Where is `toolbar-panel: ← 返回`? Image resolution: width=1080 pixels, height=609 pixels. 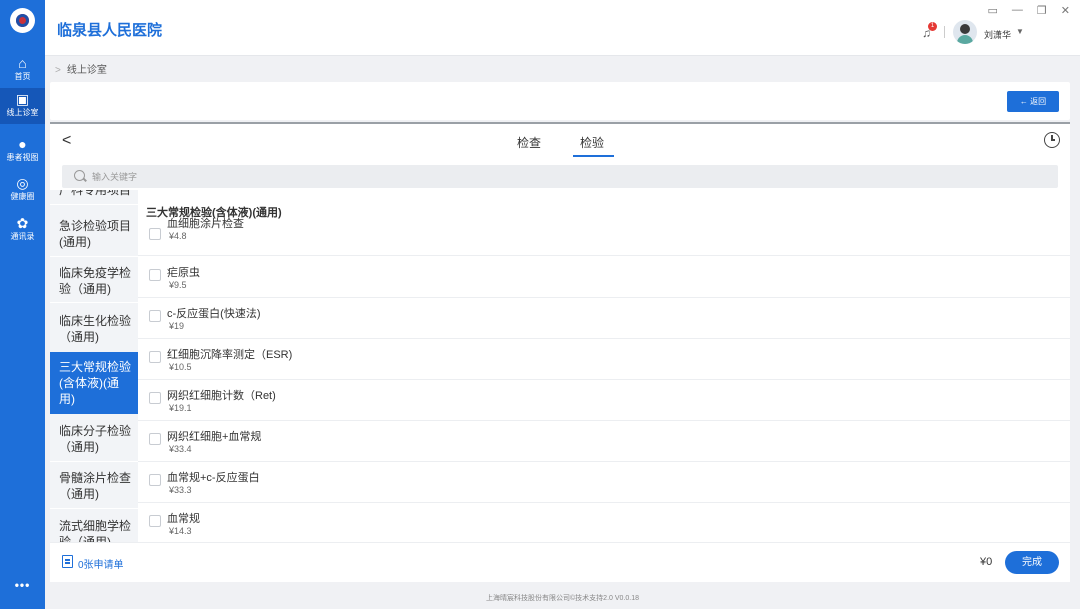 toolbar-panel: ← 返回 is located at coordinates (560, 101).